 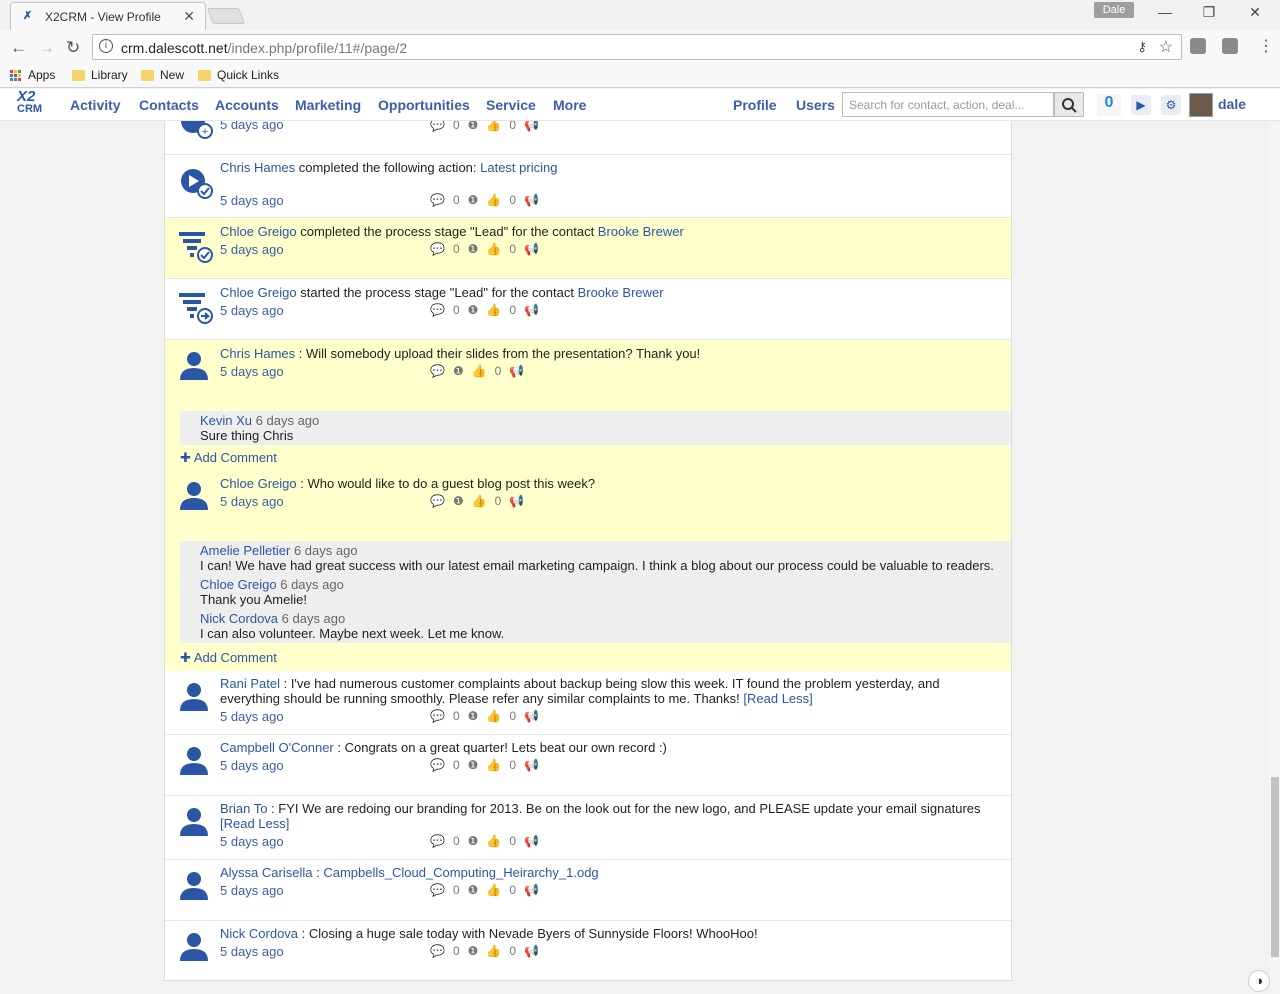 What do you see at coordinates (100, 75) in the screenshot?
I see `bookmark-library: Library` at bounding box center [100, 75].